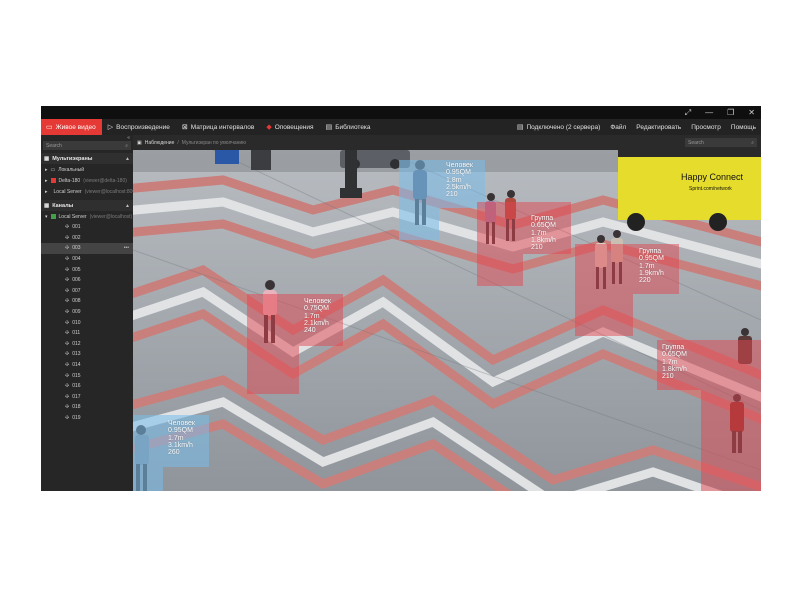 The height and width of the screenshot is (600, 800). Describe the element at coordinates (76, 396) in the screenshot. I see `channel-label: 017` at that location.